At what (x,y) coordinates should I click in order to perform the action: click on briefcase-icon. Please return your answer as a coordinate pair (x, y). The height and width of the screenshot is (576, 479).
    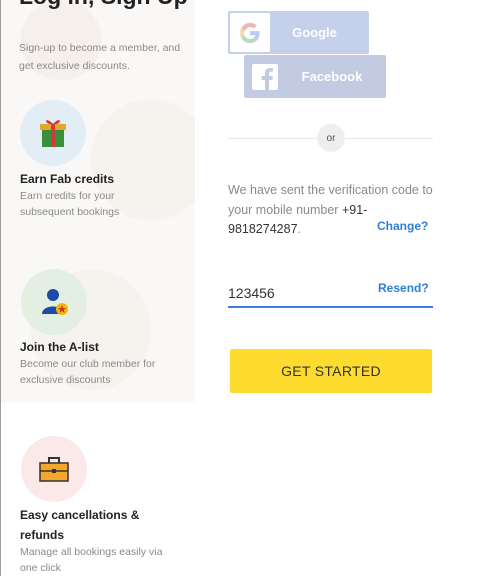
    Looking at the image, I should click on (54, 469).